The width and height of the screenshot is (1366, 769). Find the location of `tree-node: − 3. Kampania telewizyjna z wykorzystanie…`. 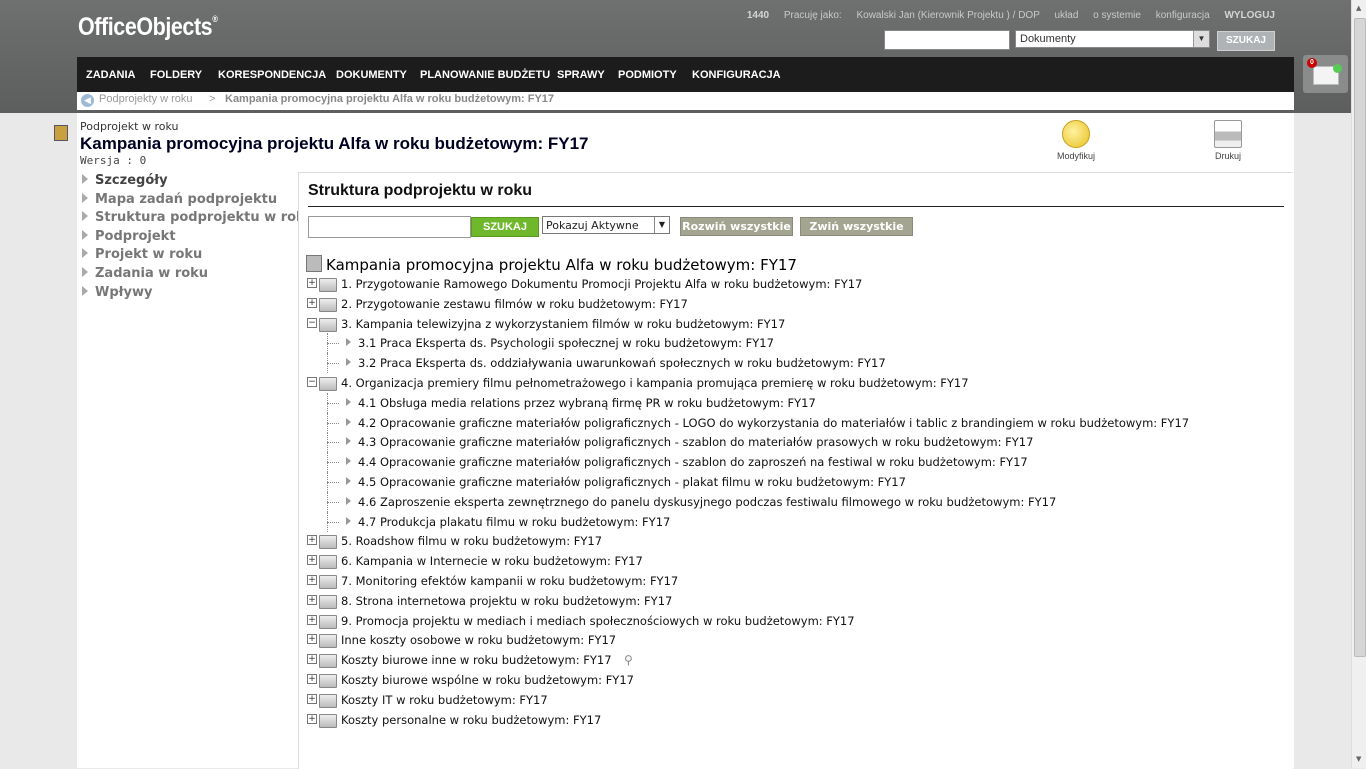

tree-node: − 3. Kampania telewizyjna z wykorzystanie… is located at coordinates (794, 324).